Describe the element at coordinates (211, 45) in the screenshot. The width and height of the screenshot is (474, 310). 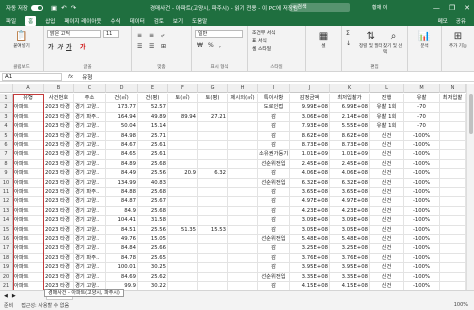
I see `percent-icon: %` at that location.